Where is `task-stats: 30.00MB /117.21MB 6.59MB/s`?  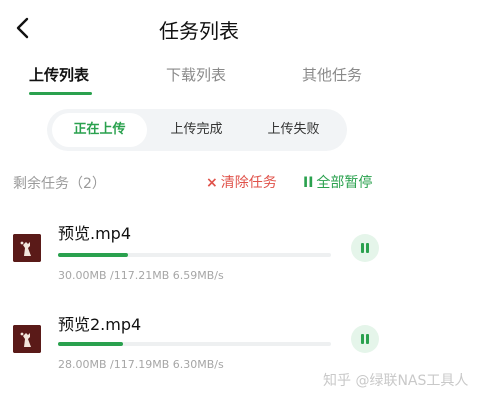
task-stats: 30.00MB /117.21MB 6.59MB/s is located at coordinates (141, 275).